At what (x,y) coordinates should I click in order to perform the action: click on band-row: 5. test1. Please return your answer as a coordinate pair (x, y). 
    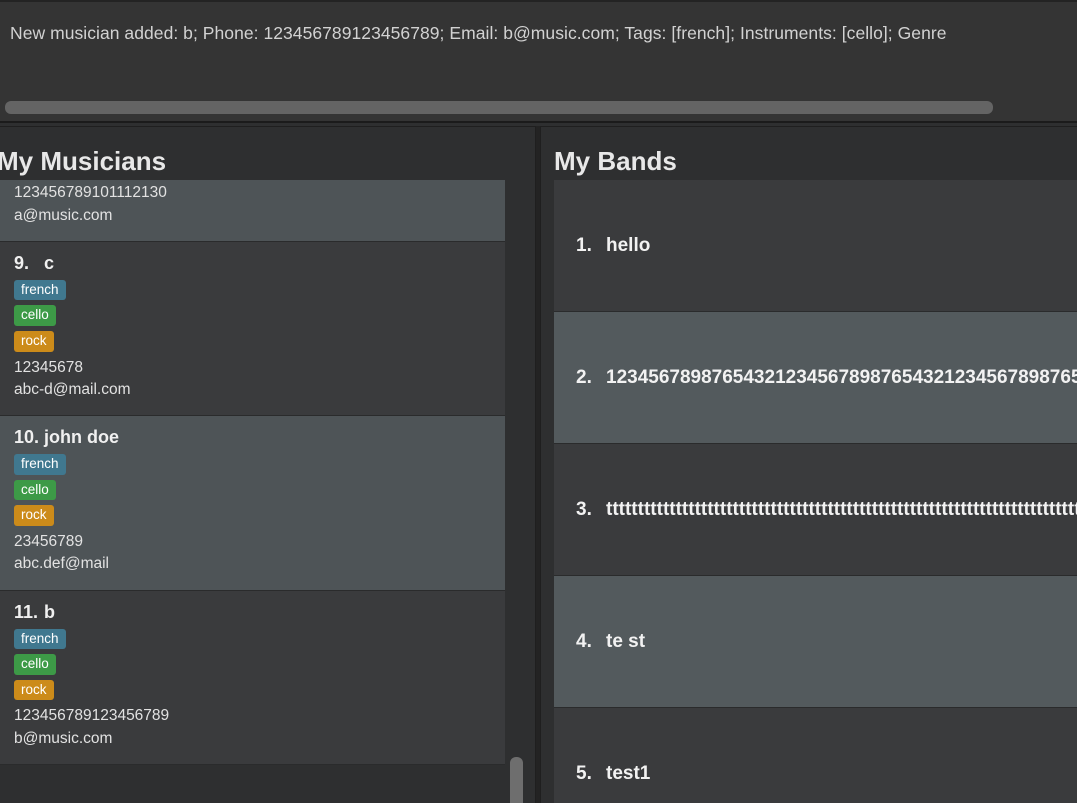
    Looking at the image, I should click on (602, 774).